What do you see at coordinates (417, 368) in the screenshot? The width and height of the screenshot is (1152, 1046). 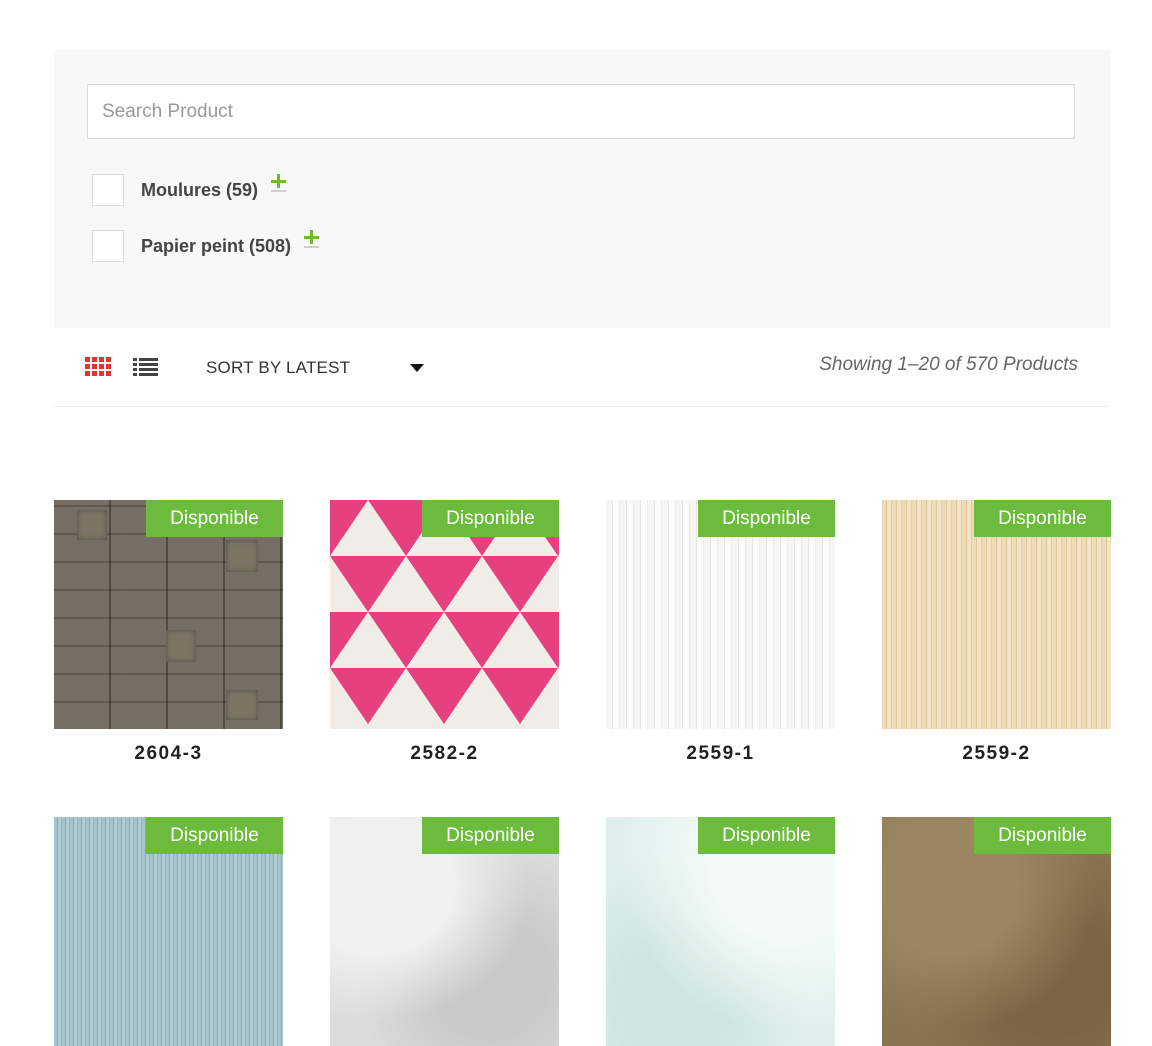 I see `caret-down-icon` at bounding box center [417, 368].